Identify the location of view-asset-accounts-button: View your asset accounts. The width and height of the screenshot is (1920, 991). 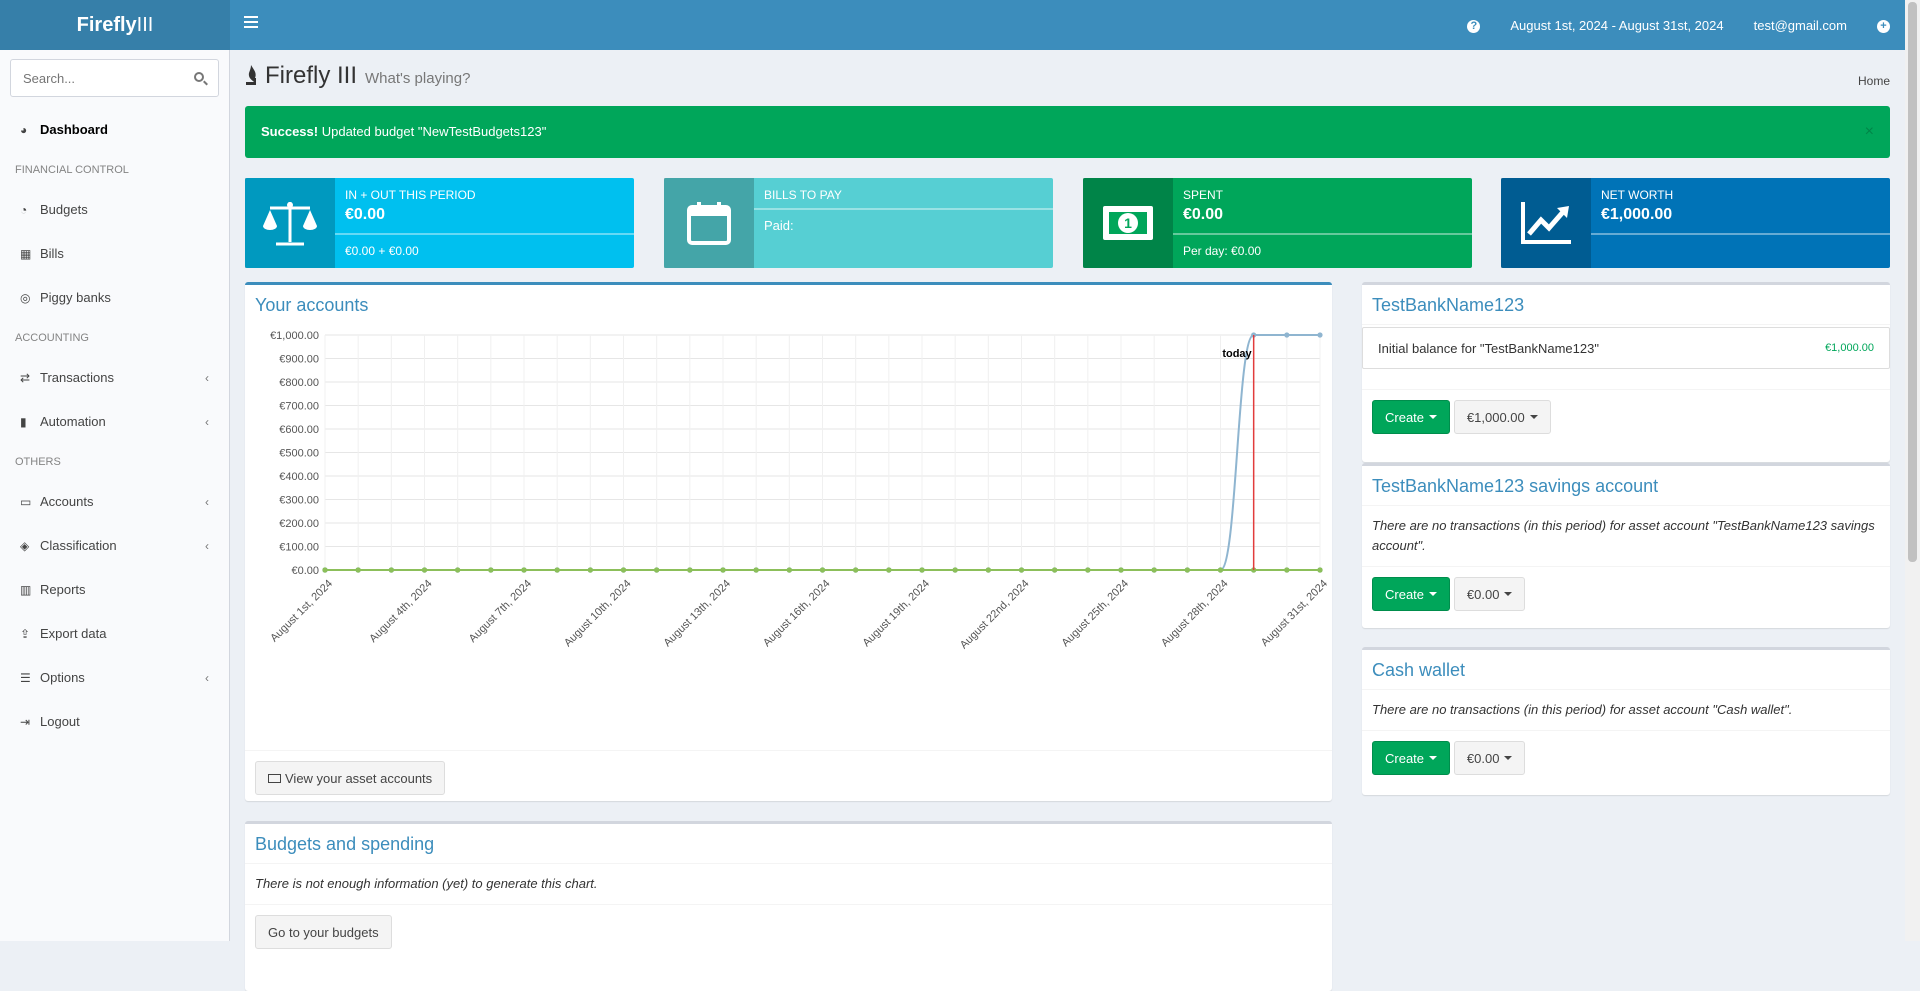
(350, 778).